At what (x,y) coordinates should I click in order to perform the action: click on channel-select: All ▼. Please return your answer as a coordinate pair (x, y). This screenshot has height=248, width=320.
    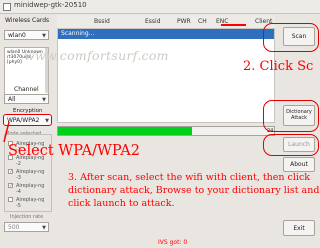
    Looking at the image, I should click on (26, 99).